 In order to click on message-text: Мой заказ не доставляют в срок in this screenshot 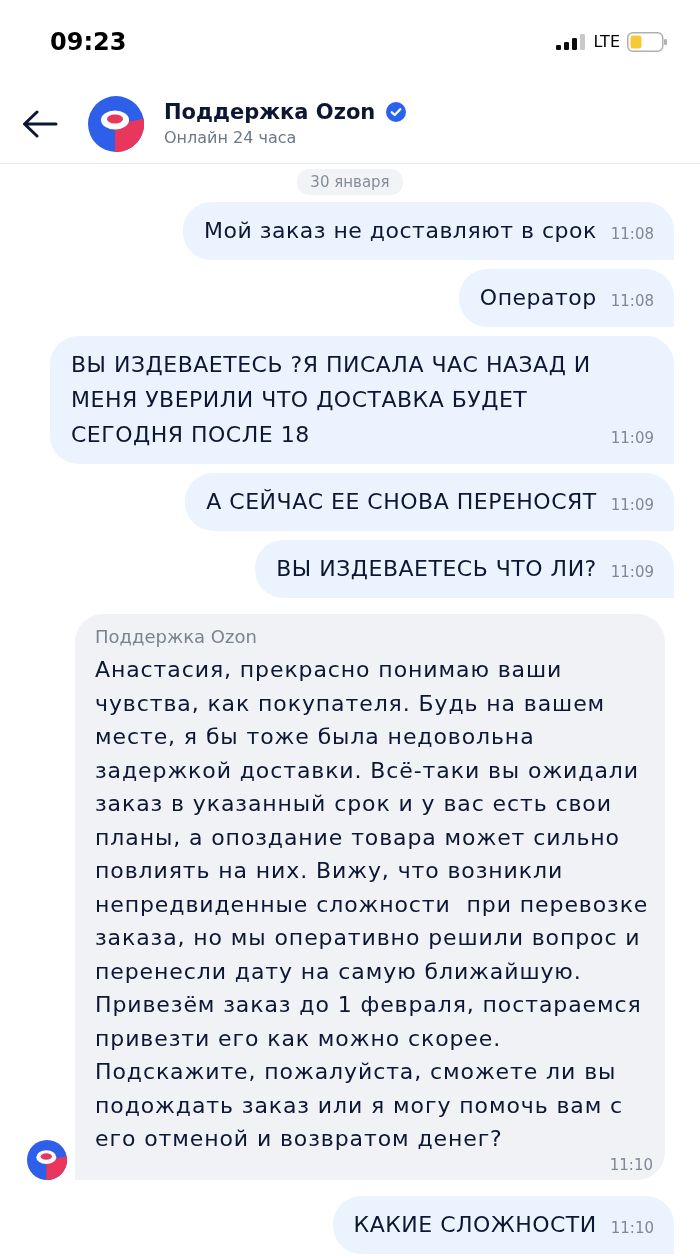, I will do `click(400, 231)`.